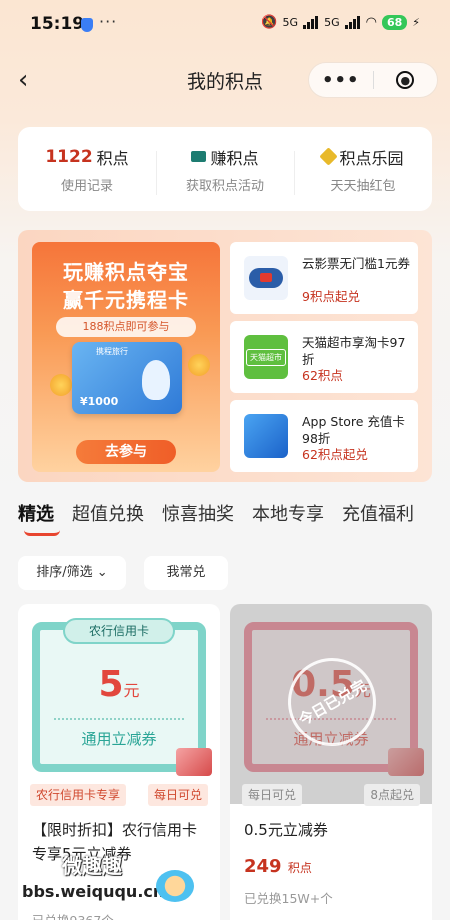  I want to click on watermark: 微趣趣 bbs.weiququ.cn, so click(112, 880).